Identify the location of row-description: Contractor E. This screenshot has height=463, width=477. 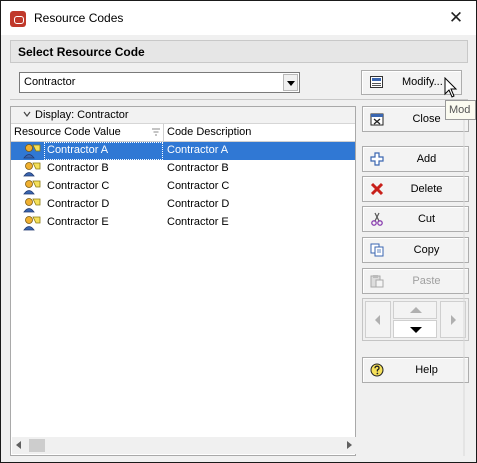
(198, 222).